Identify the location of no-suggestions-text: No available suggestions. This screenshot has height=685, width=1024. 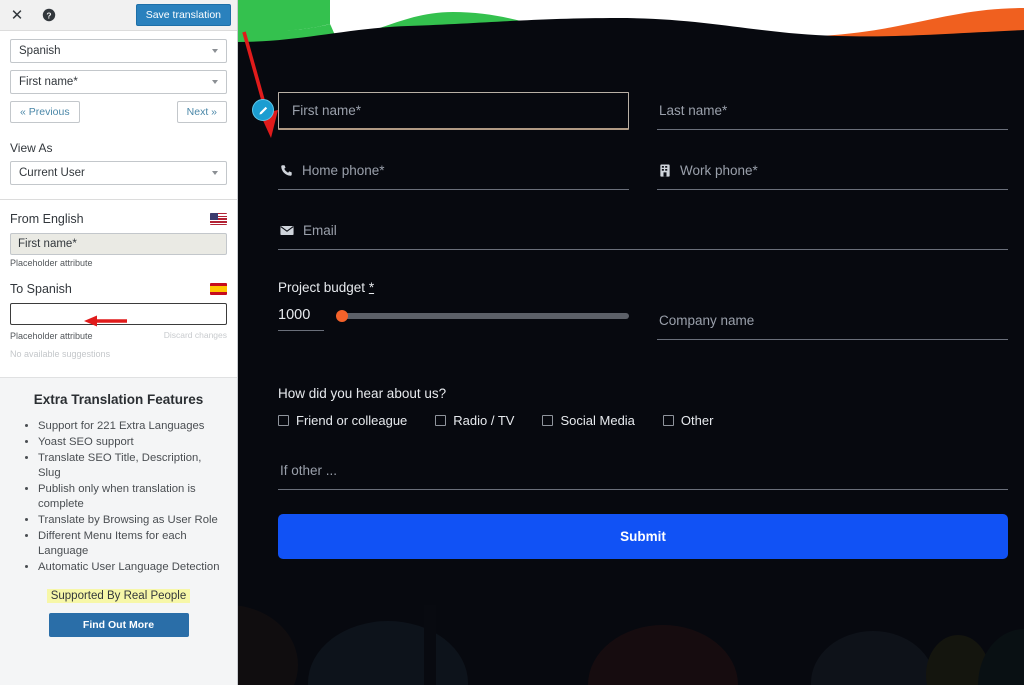
(60, 354).